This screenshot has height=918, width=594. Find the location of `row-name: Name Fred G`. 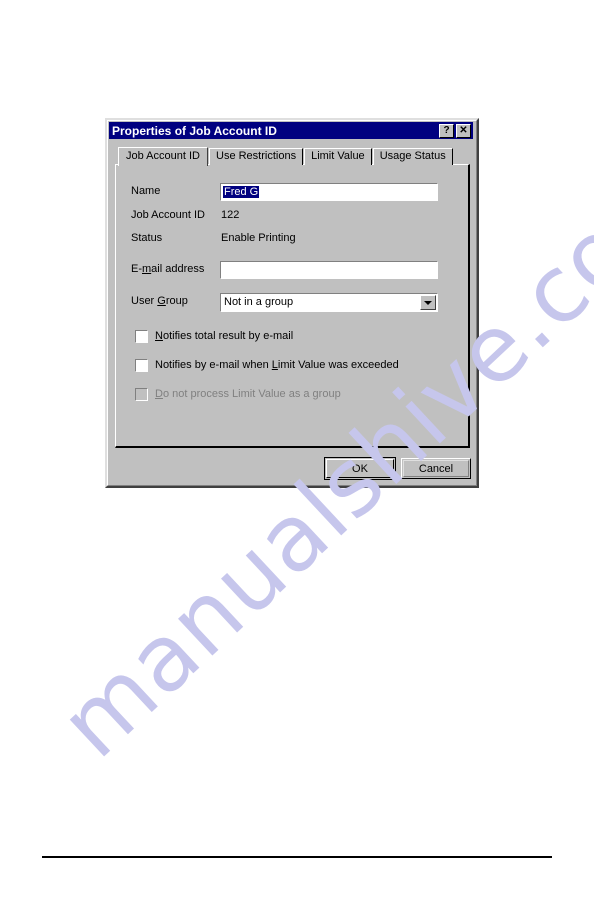

row-name: Name Fred G is located at coordinates (292, 193).